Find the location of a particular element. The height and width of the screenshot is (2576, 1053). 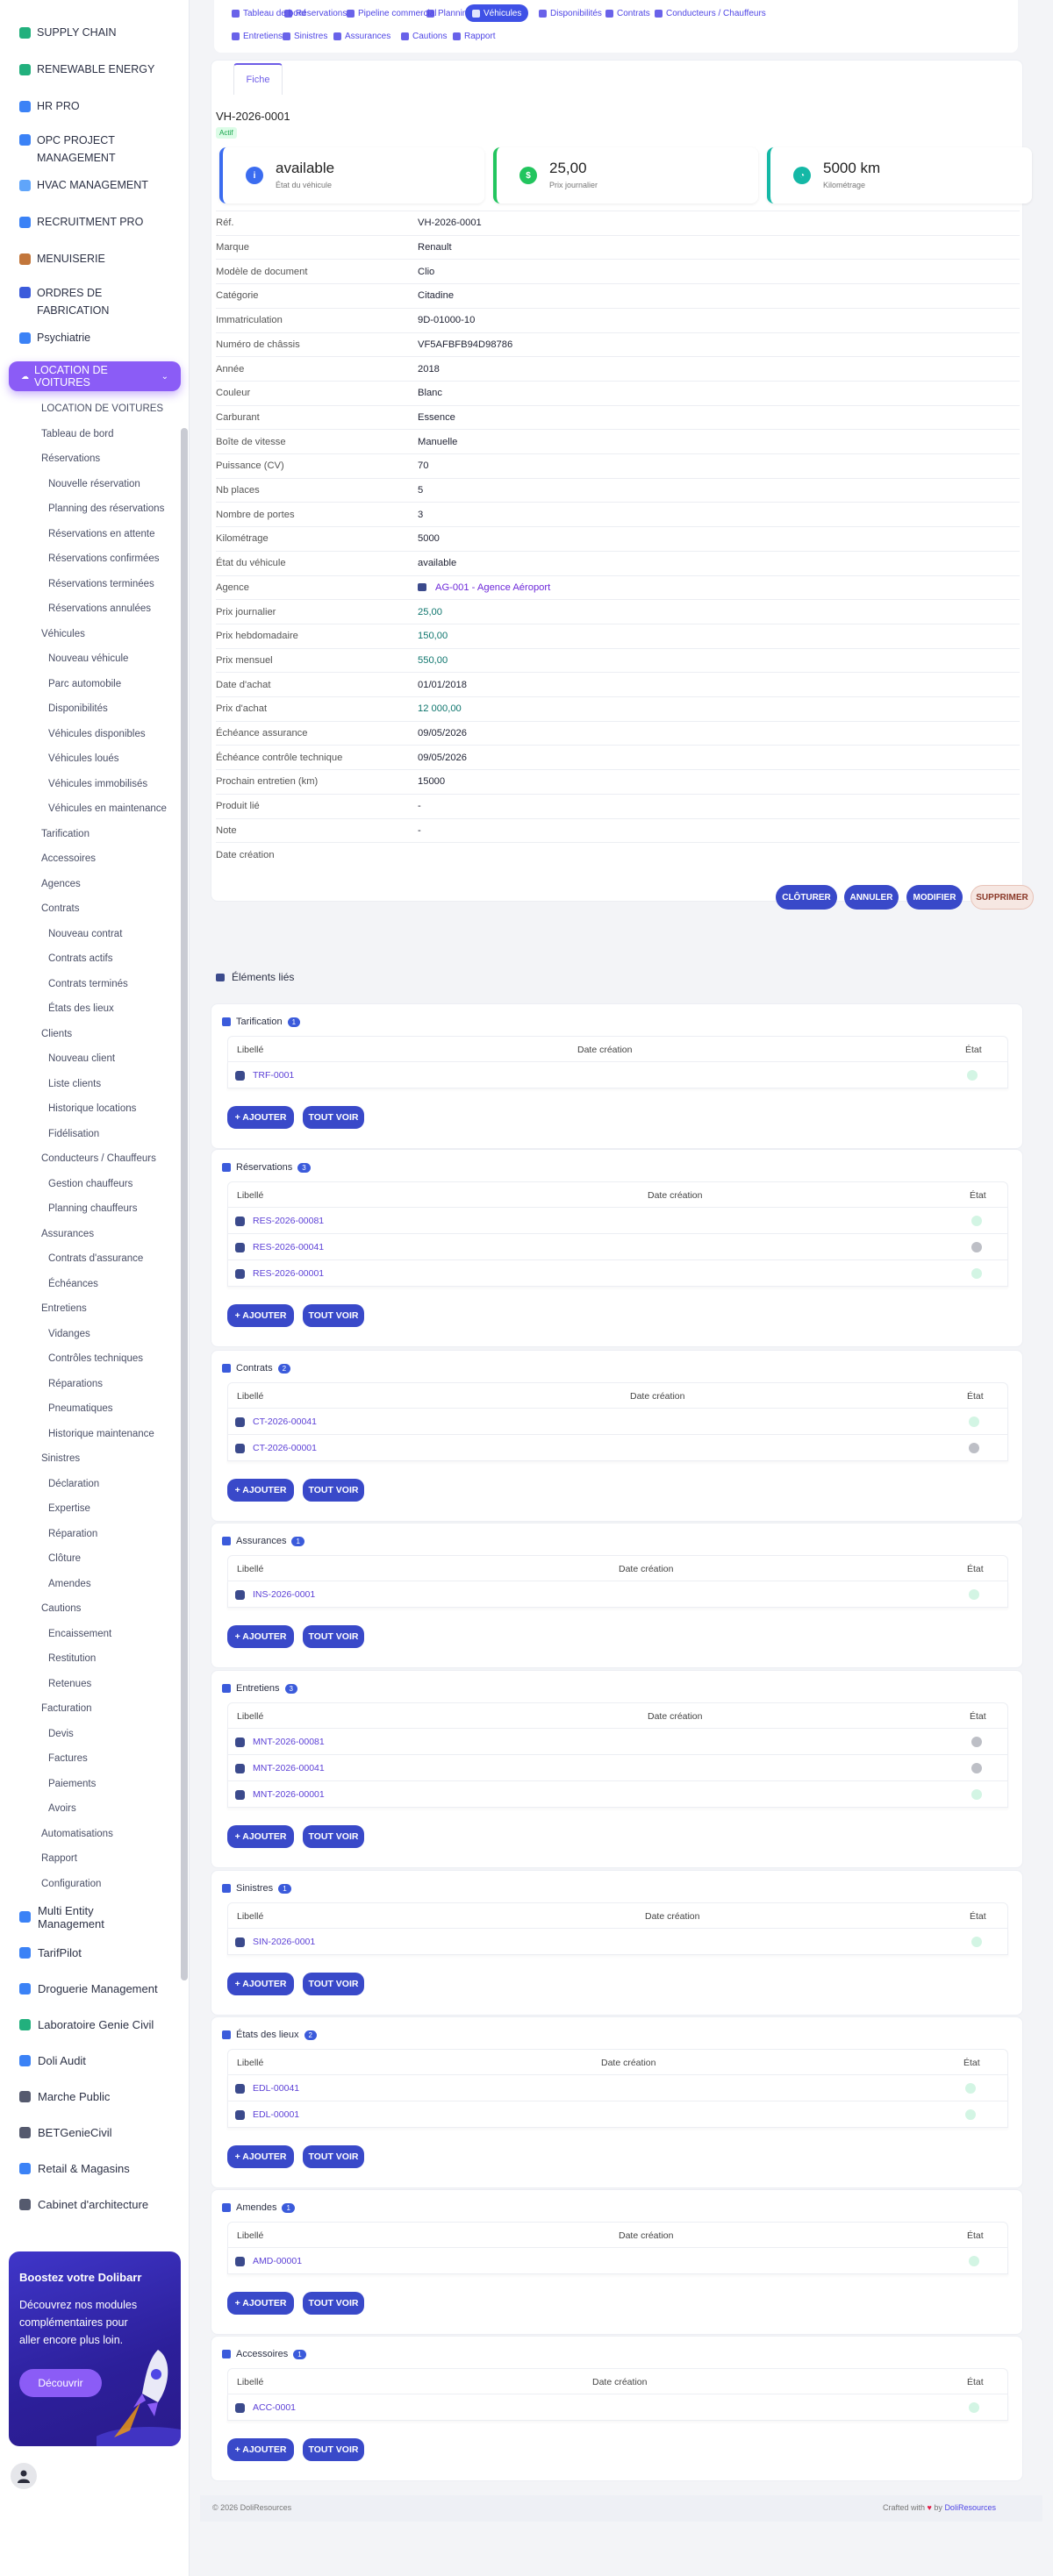

record-link: RES-2026-00081 is located at coordinates (288, 1221).